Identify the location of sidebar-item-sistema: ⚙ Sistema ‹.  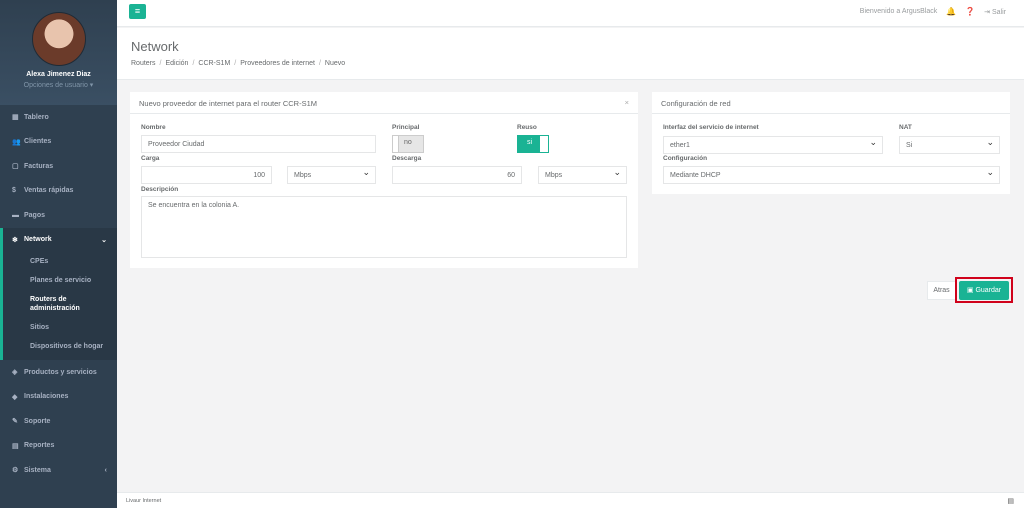
(58, 470).